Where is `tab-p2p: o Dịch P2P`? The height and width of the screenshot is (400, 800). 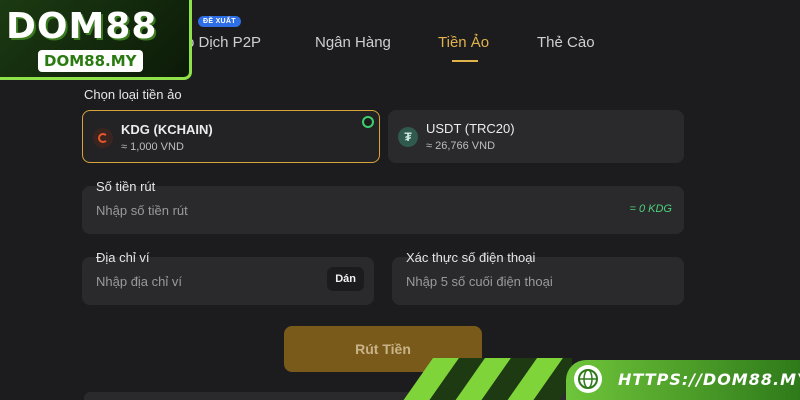 tab-p2p: o Dịch P2P is located at coordinates (223, 42).